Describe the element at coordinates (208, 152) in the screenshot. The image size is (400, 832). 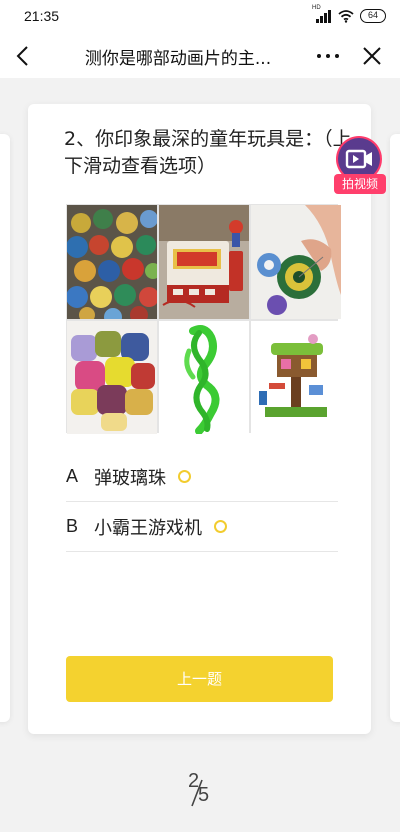
I see `question-text: 2、你印象最深的童年玩具是：（上下滑动查看选项）` at that location.